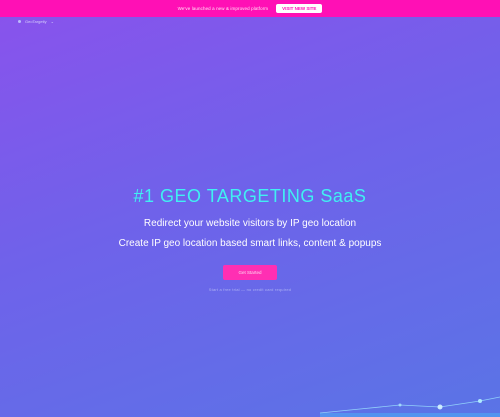  What do you see at coordinates (19, 21) in the screenshot?
I see `logo-icon` at bounding box center [19, 21].